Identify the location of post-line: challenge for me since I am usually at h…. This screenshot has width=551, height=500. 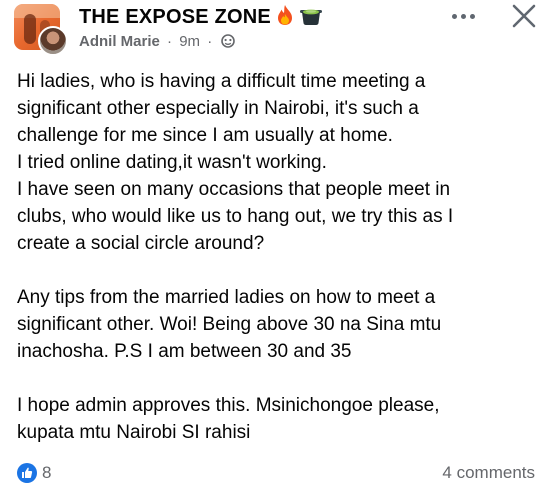
(205, 135).